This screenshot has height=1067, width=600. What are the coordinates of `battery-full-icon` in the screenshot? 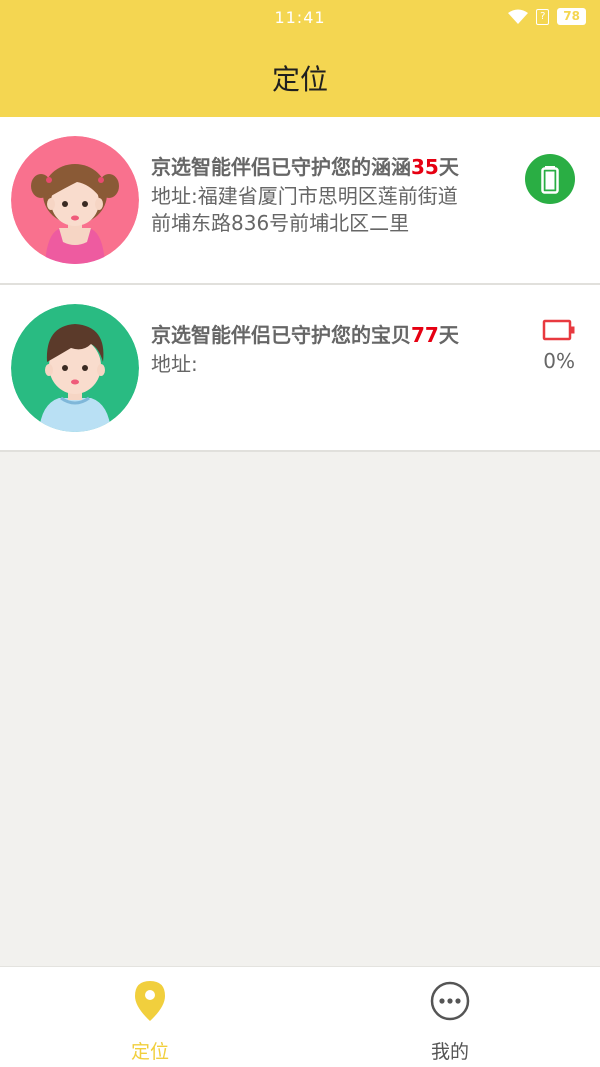 It's located at (550, 179).